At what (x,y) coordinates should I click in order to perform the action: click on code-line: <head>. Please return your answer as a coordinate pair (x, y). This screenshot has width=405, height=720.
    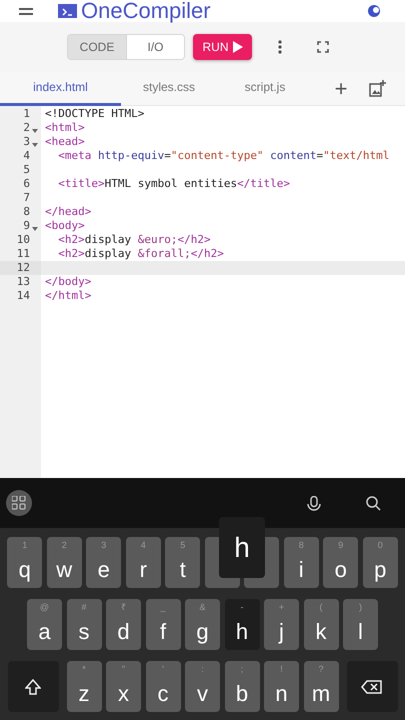
    Looking at the image, I should click on (65, 141).